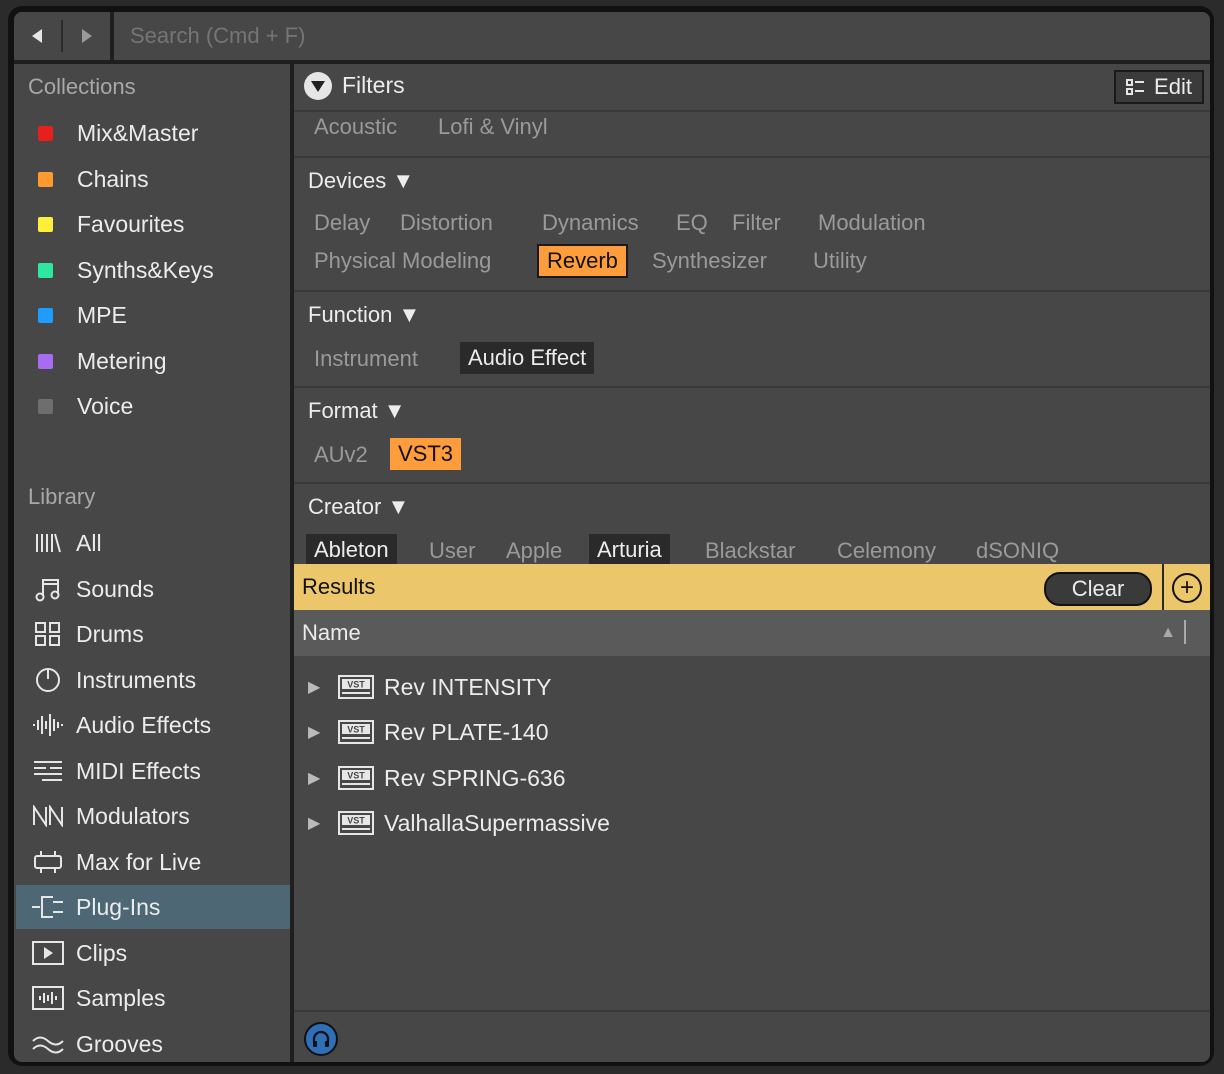 The height and width of the screenshot is (1074, 1224). Describe the element at coordinates (1159, 87) in the screenshot. I see `edit-filters-button: Edit` at that location.